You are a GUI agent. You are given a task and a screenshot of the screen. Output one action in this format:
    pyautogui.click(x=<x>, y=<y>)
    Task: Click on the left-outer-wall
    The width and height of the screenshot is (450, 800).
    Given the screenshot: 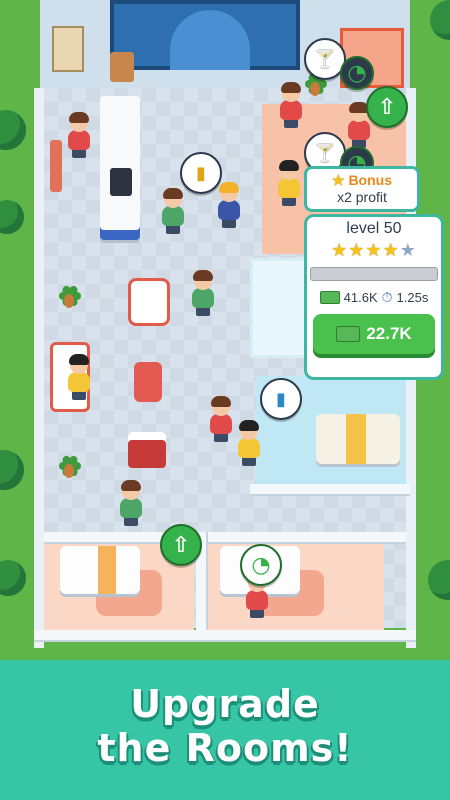 What is the action you would take?
    pyautogui.click(x=39, y=368)
    